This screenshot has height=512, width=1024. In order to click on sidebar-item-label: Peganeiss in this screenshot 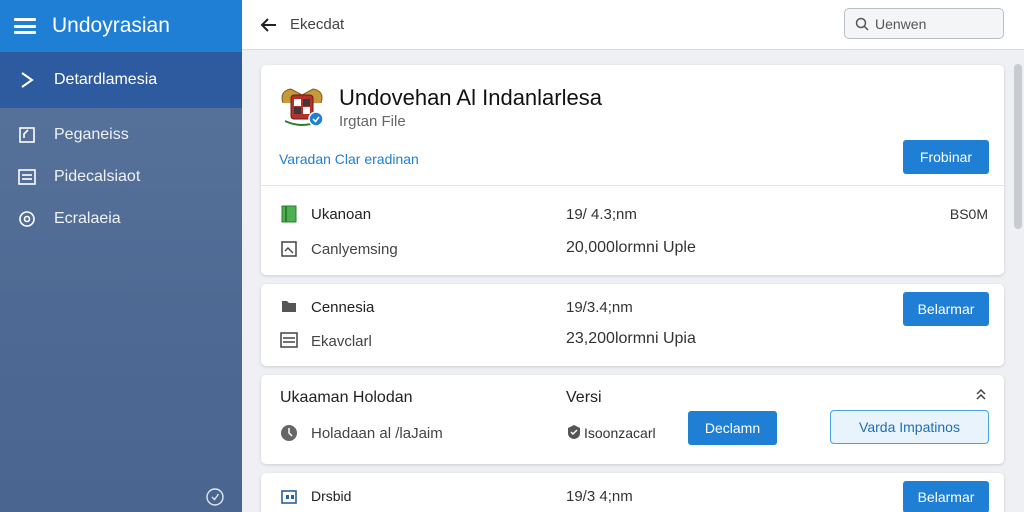, I will do `click(91, 134)`.